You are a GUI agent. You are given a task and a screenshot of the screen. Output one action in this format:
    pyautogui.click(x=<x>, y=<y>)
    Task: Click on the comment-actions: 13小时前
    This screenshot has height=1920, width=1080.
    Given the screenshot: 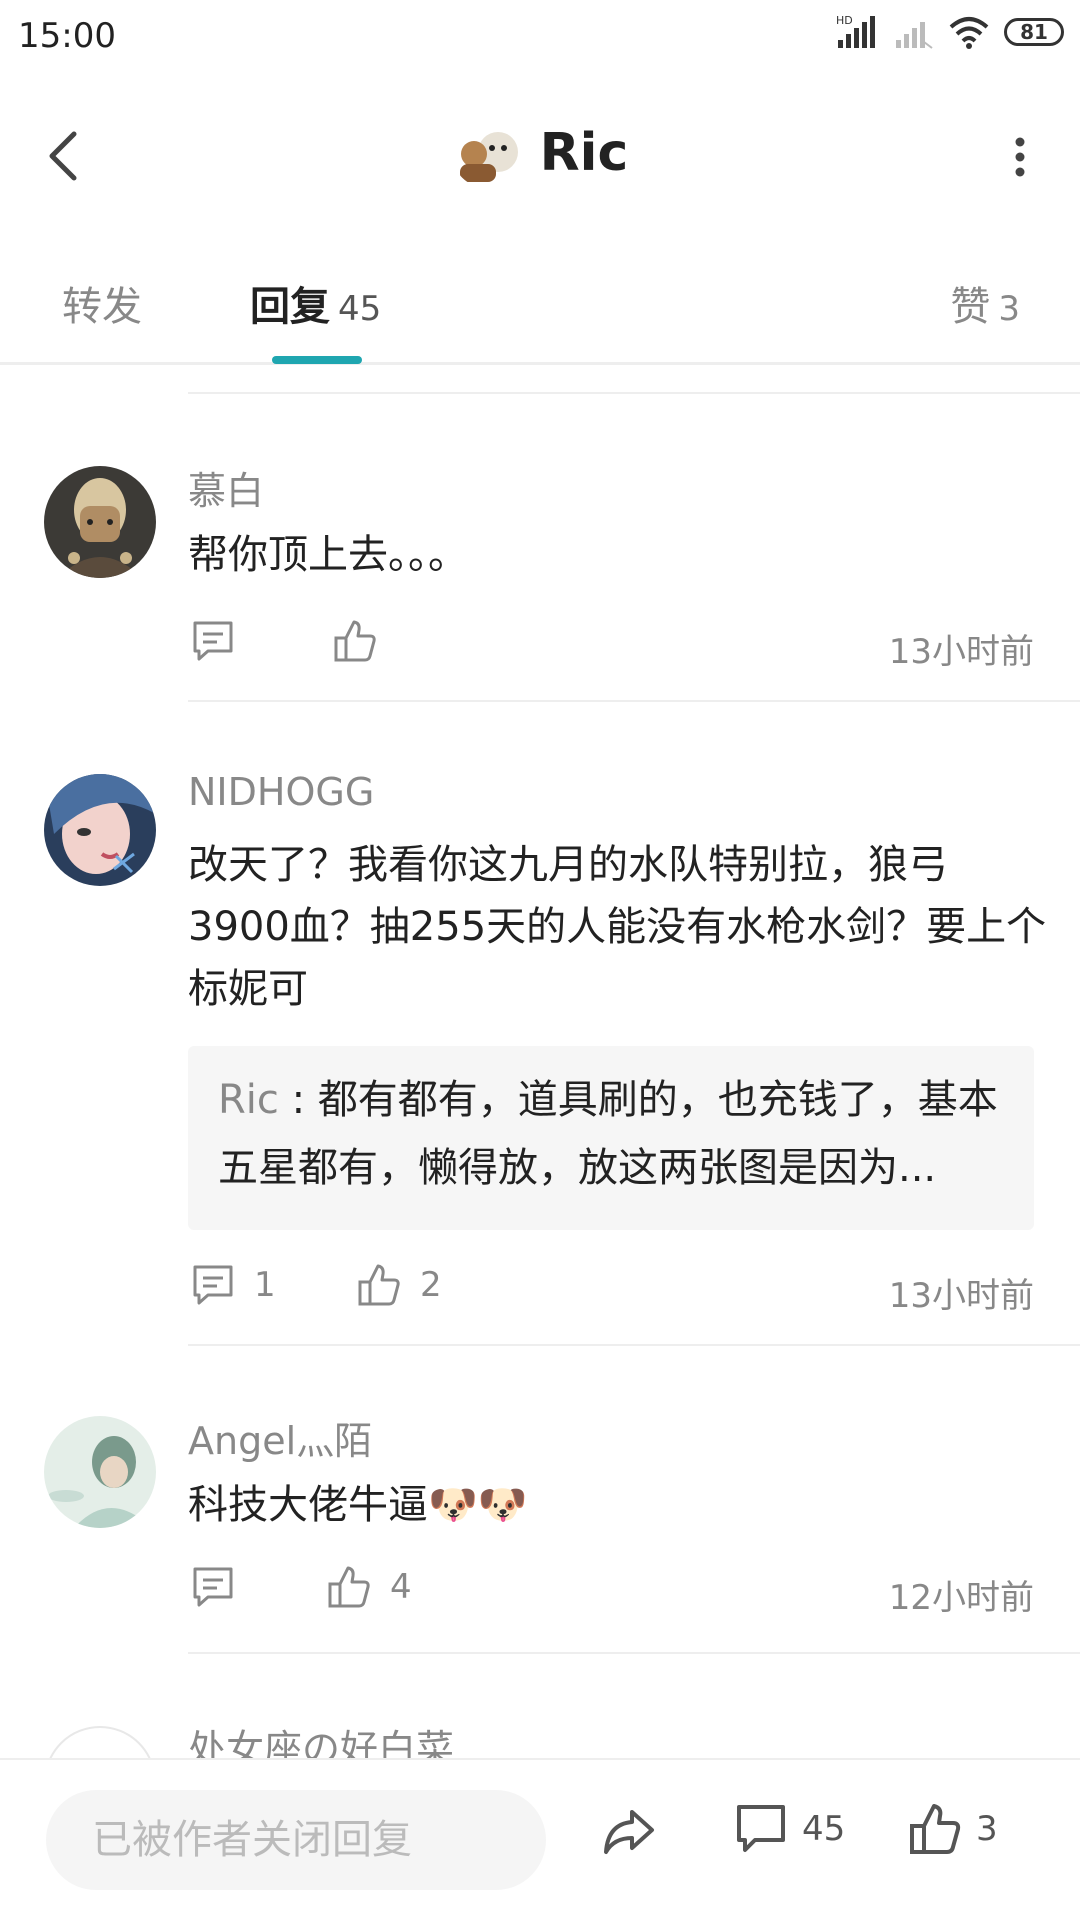 What is the action you would take?
    pyautogui.click(x=611, y=648)
    